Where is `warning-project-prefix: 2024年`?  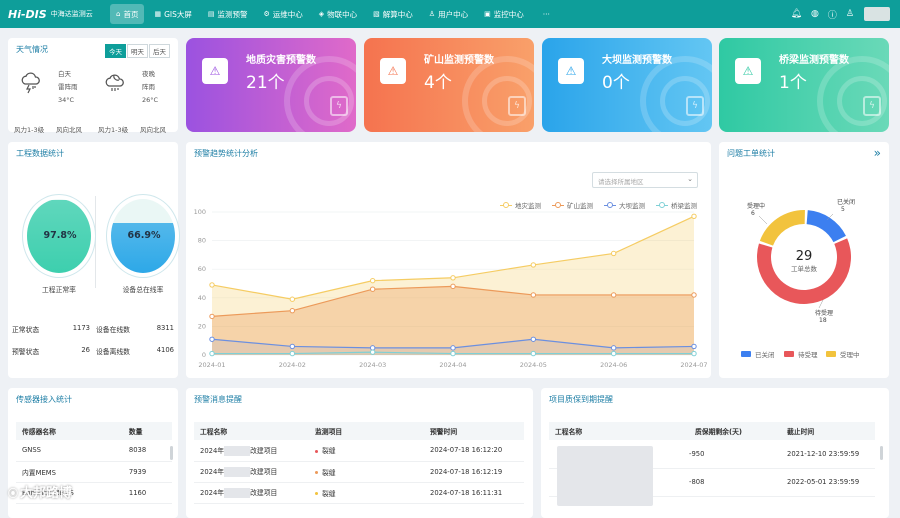
warning-project-prefix: 2024年 is located at coordinates (212, 493).